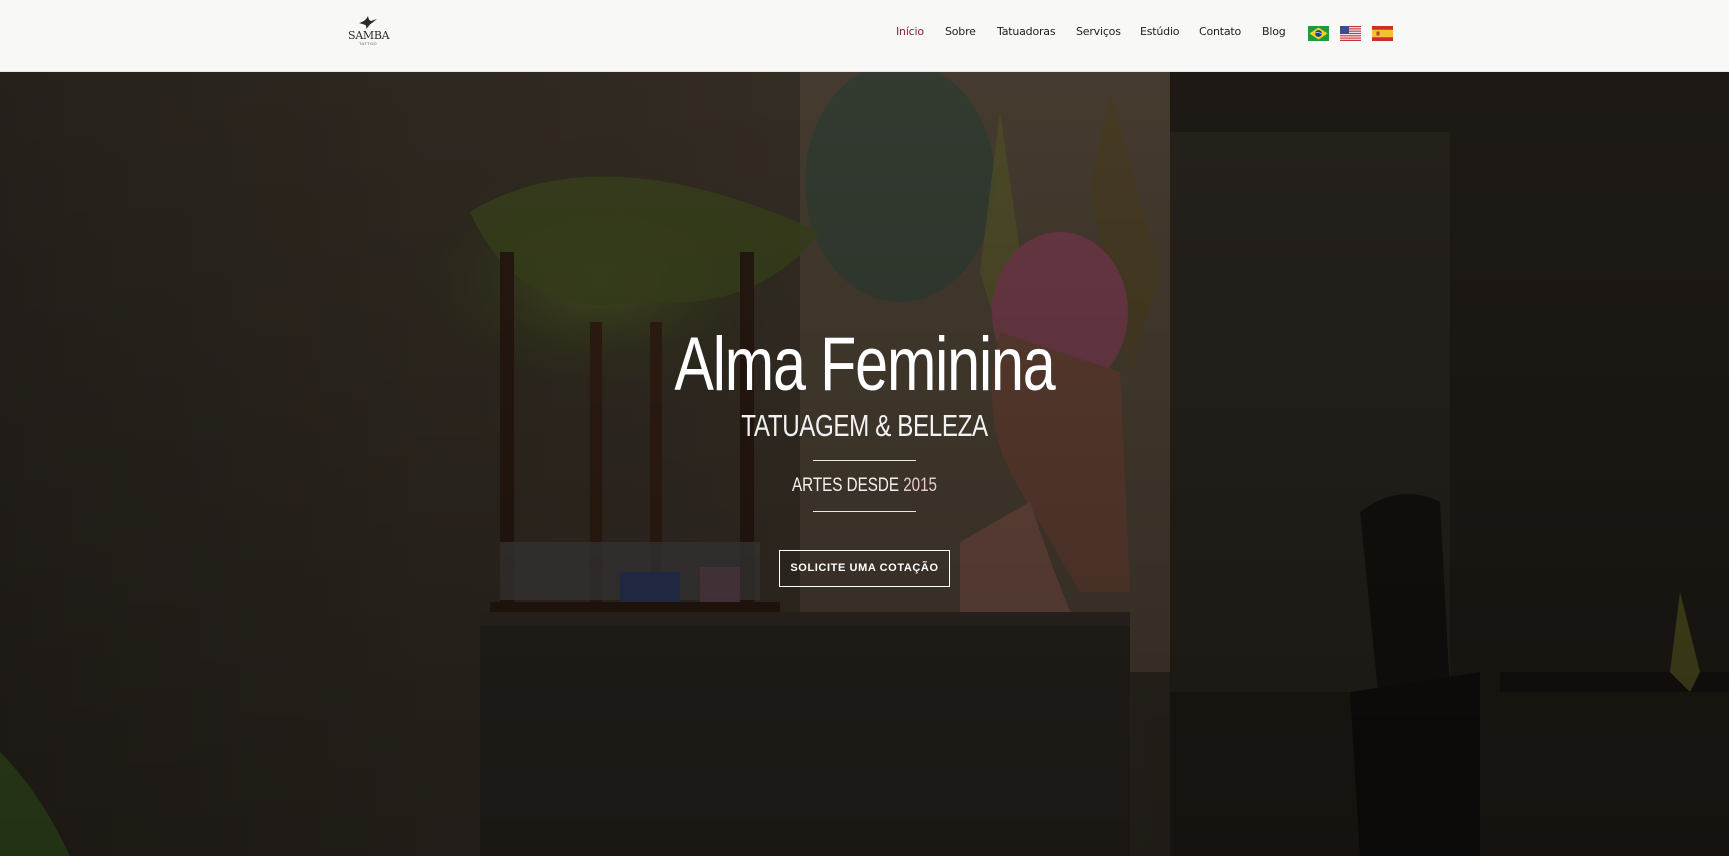 The width and height of the screenshot is (1729, 856). Describe the element at coordinates (910, 31) in the screenshot. I see `nav-inicio: Início` at that location.